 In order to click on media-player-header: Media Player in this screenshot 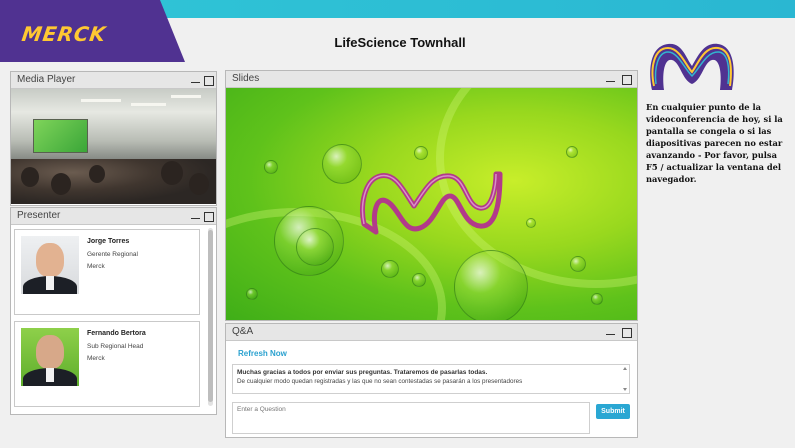, I will do `click(113, 80)`.